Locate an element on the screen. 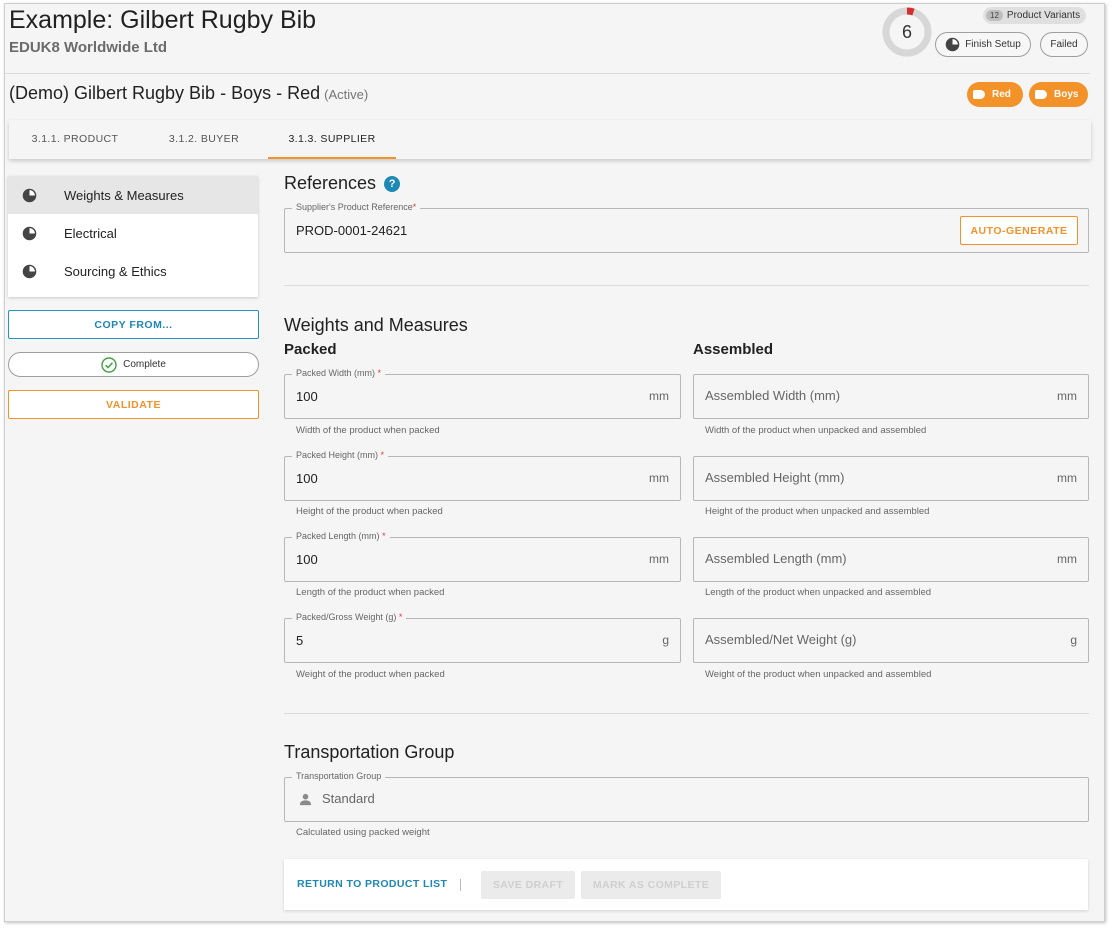 Image resolution: width=1113 pixels, height=929 pixels. complete-label: Complete is located at coordinates (144, 364).